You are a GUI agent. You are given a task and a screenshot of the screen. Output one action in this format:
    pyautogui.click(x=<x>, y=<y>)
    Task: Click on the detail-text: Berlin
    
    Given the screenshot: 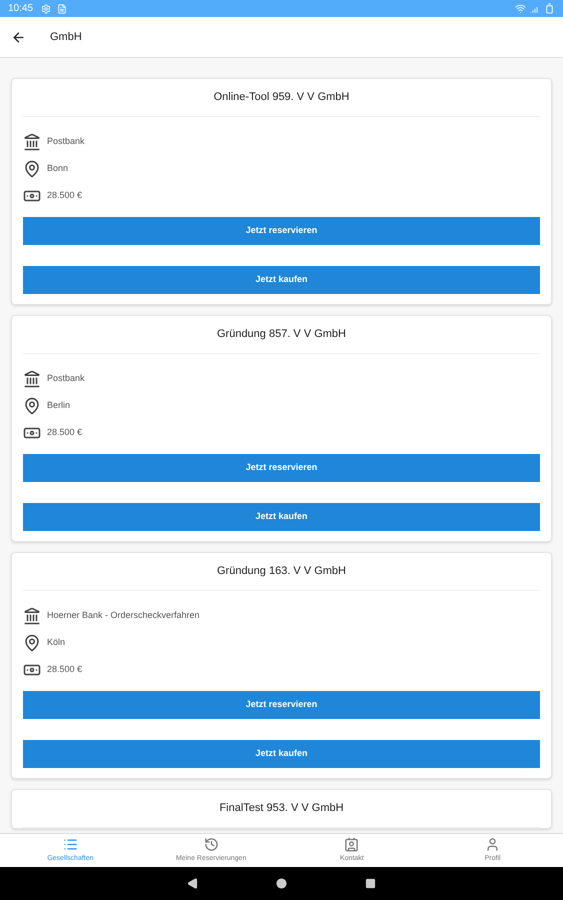 What is the action you would take?
    pyautogui.click(x=58, y=405)
    